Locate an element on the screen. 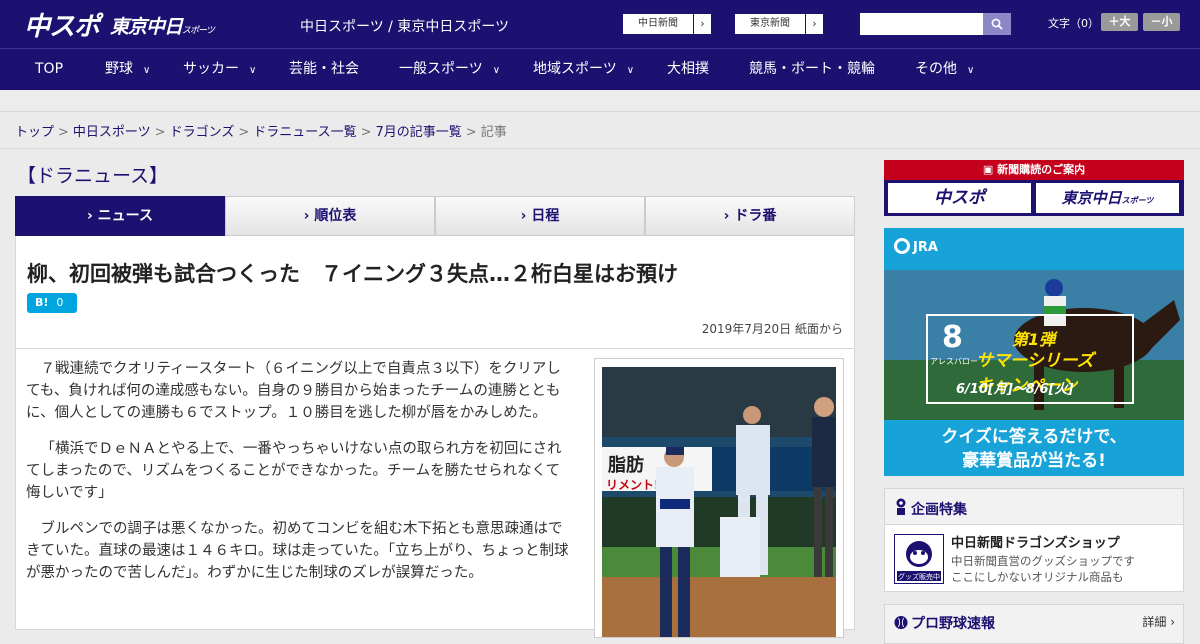  nav-item-general-sports: 一般スポーツ ∨ is located at coordinates (449, 69).